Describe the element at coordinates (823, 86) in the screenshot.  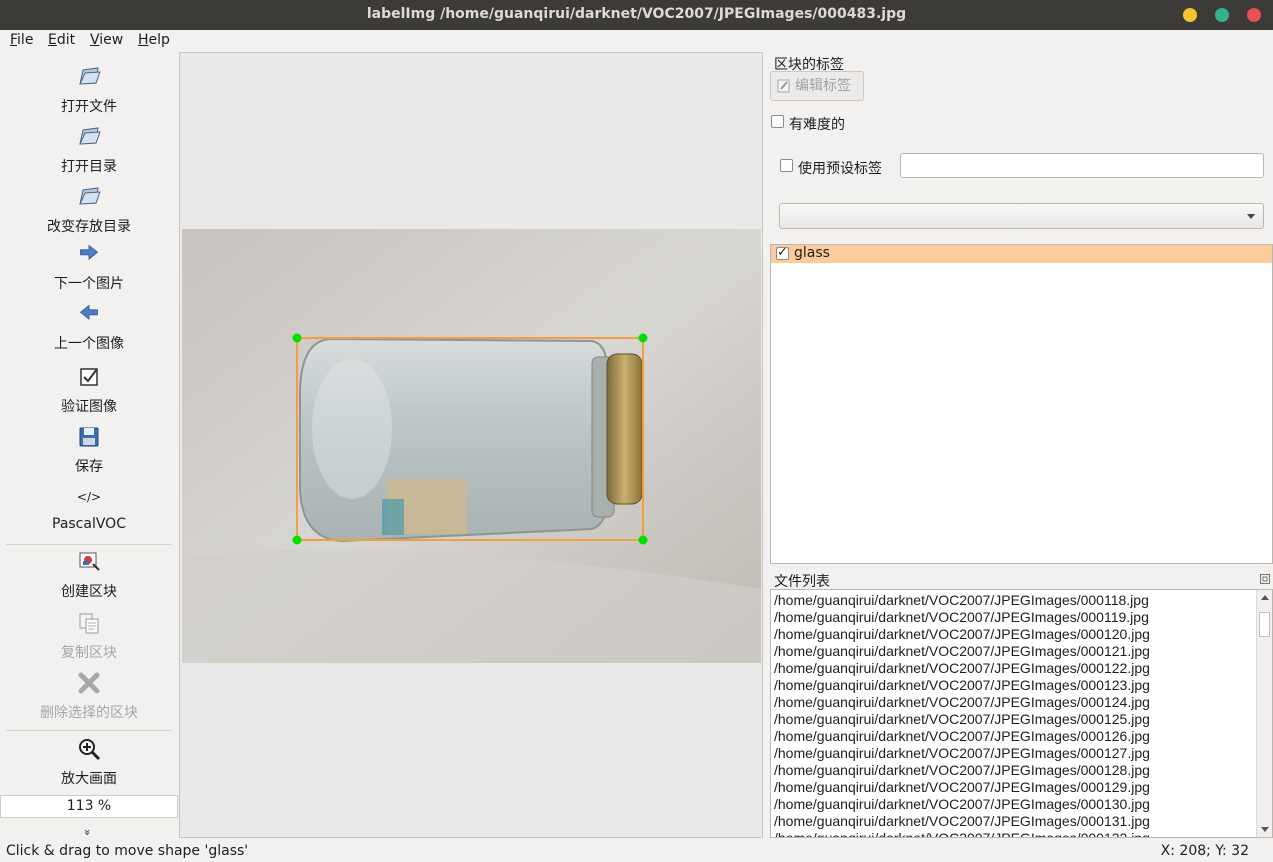
I see `edit-label-text: 编辑标签` at that location.